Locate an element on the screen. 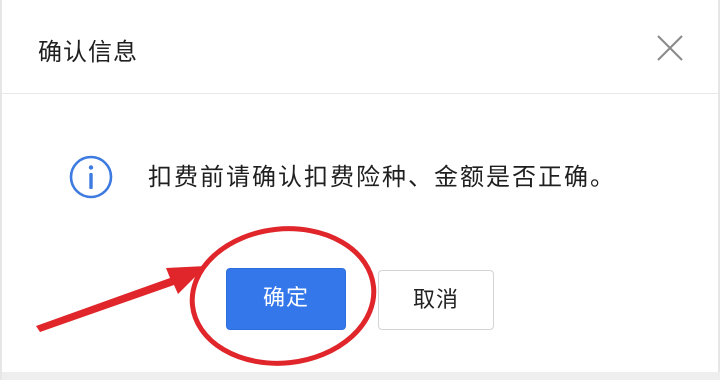 The width and height of the screenshot is (720, 380). window-bottom-edge is located at coordinates (361, 376).